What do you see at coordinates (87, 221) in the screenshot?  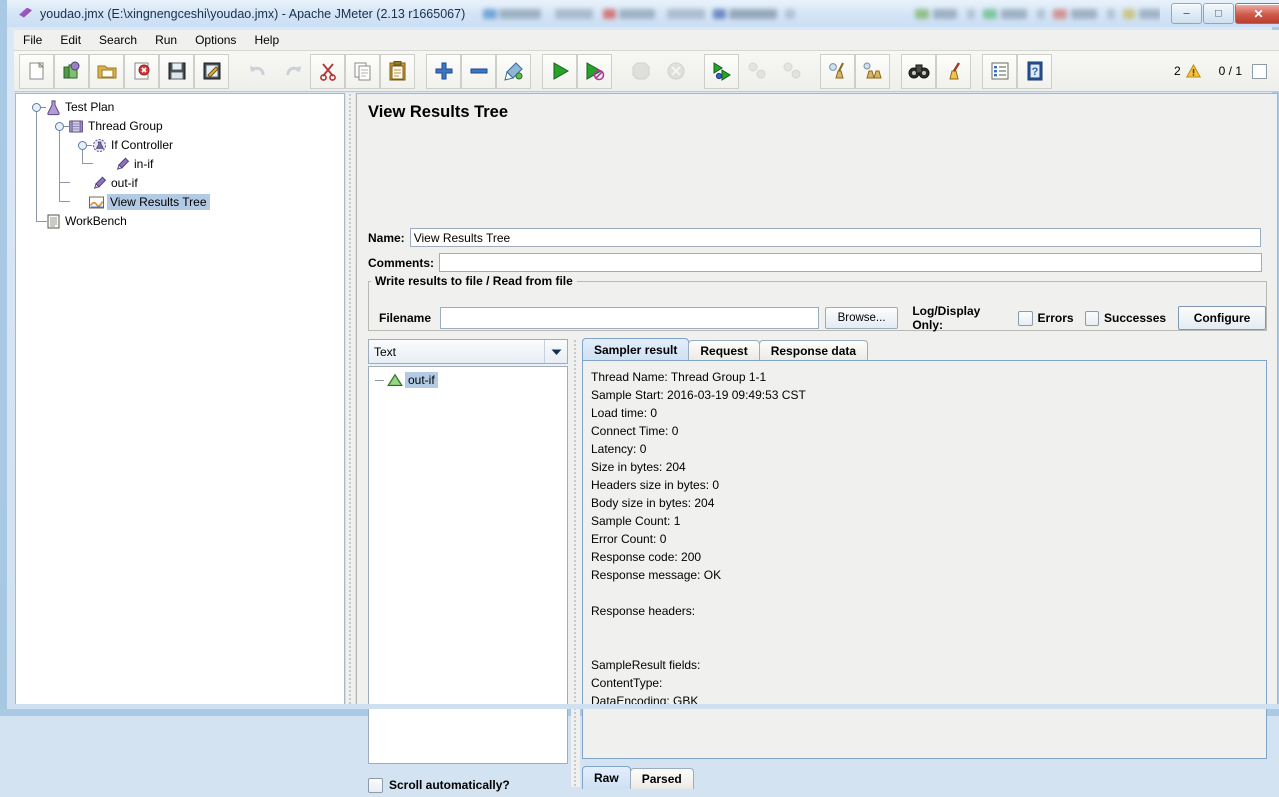 I see `tree-node-workbench: WorkBench` at bounding box center [87, 221].